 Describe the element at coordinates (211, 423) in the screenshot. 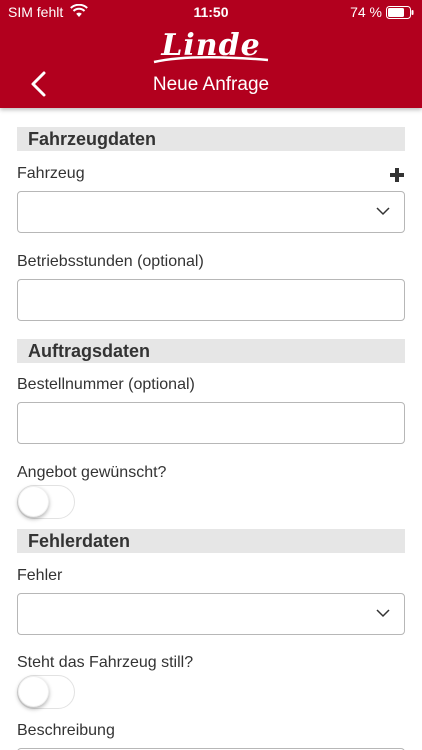

I see `order-number-input` at that location.